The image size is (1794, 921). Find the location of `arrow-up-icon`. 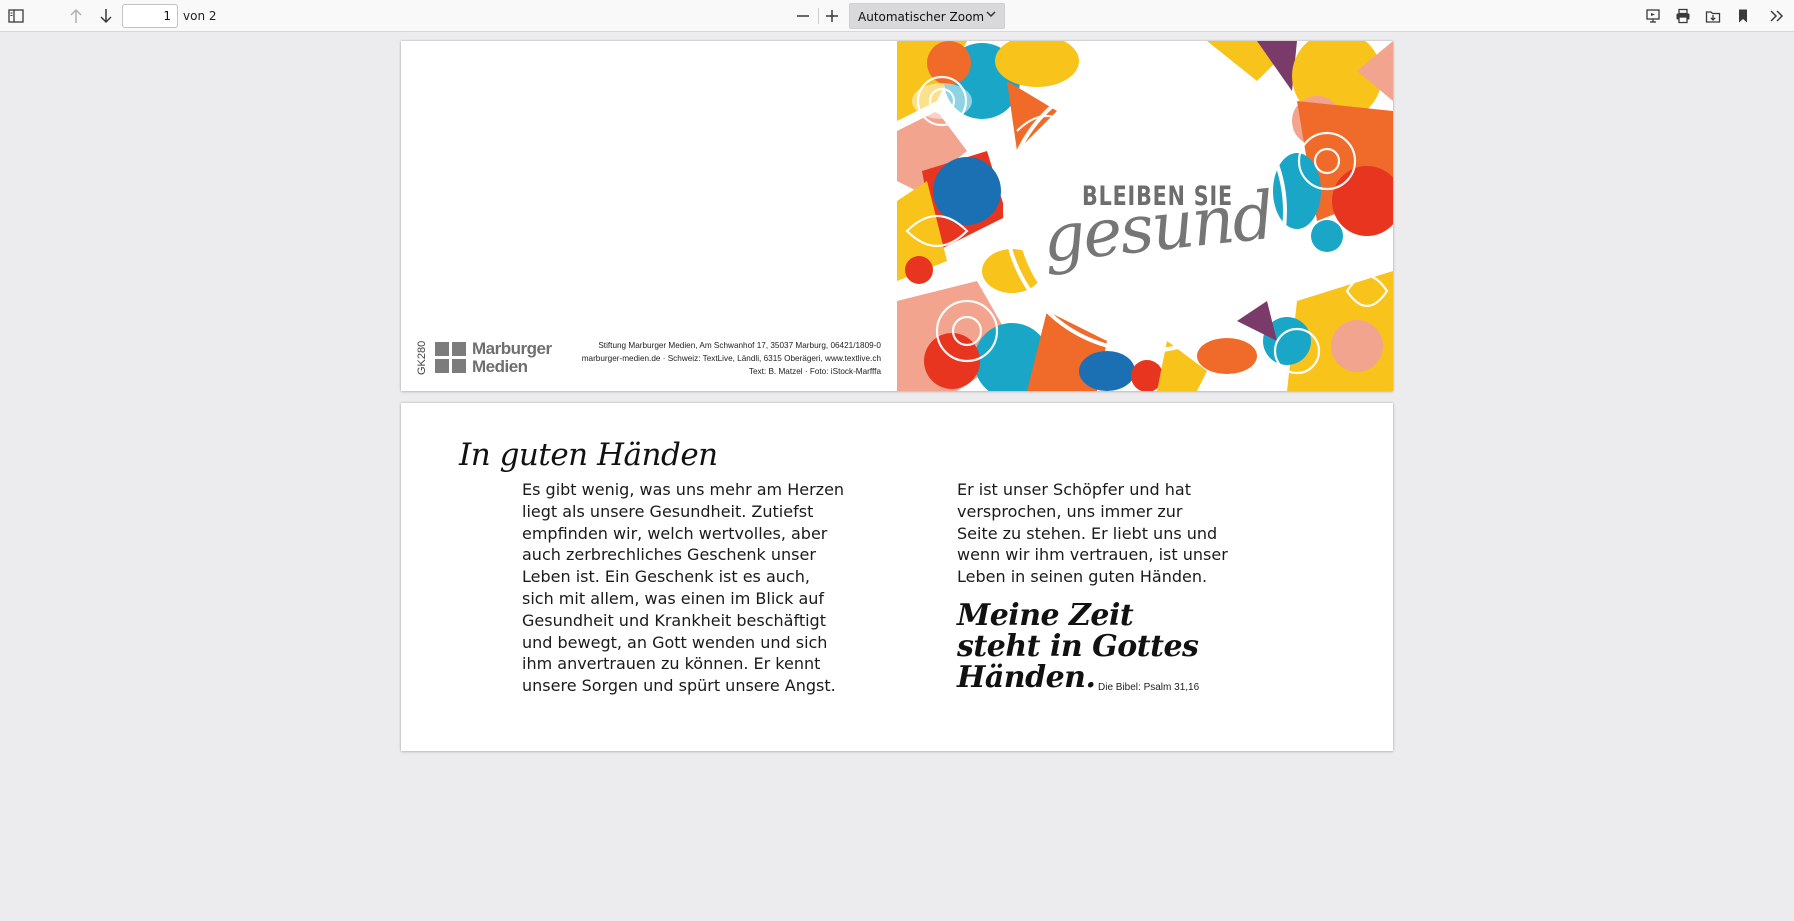

arrow-up-icon is located at coordinates (76, 16).